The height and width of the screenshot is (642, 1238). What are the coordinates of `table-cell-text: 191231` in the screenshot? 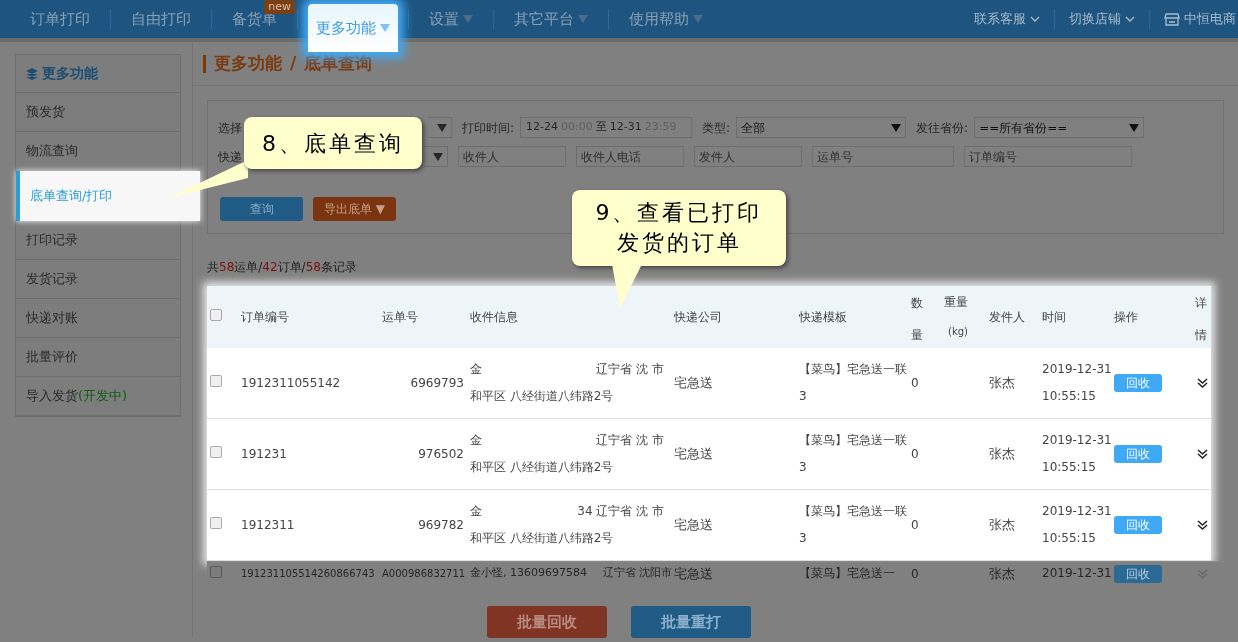 It's located at (264, 454).